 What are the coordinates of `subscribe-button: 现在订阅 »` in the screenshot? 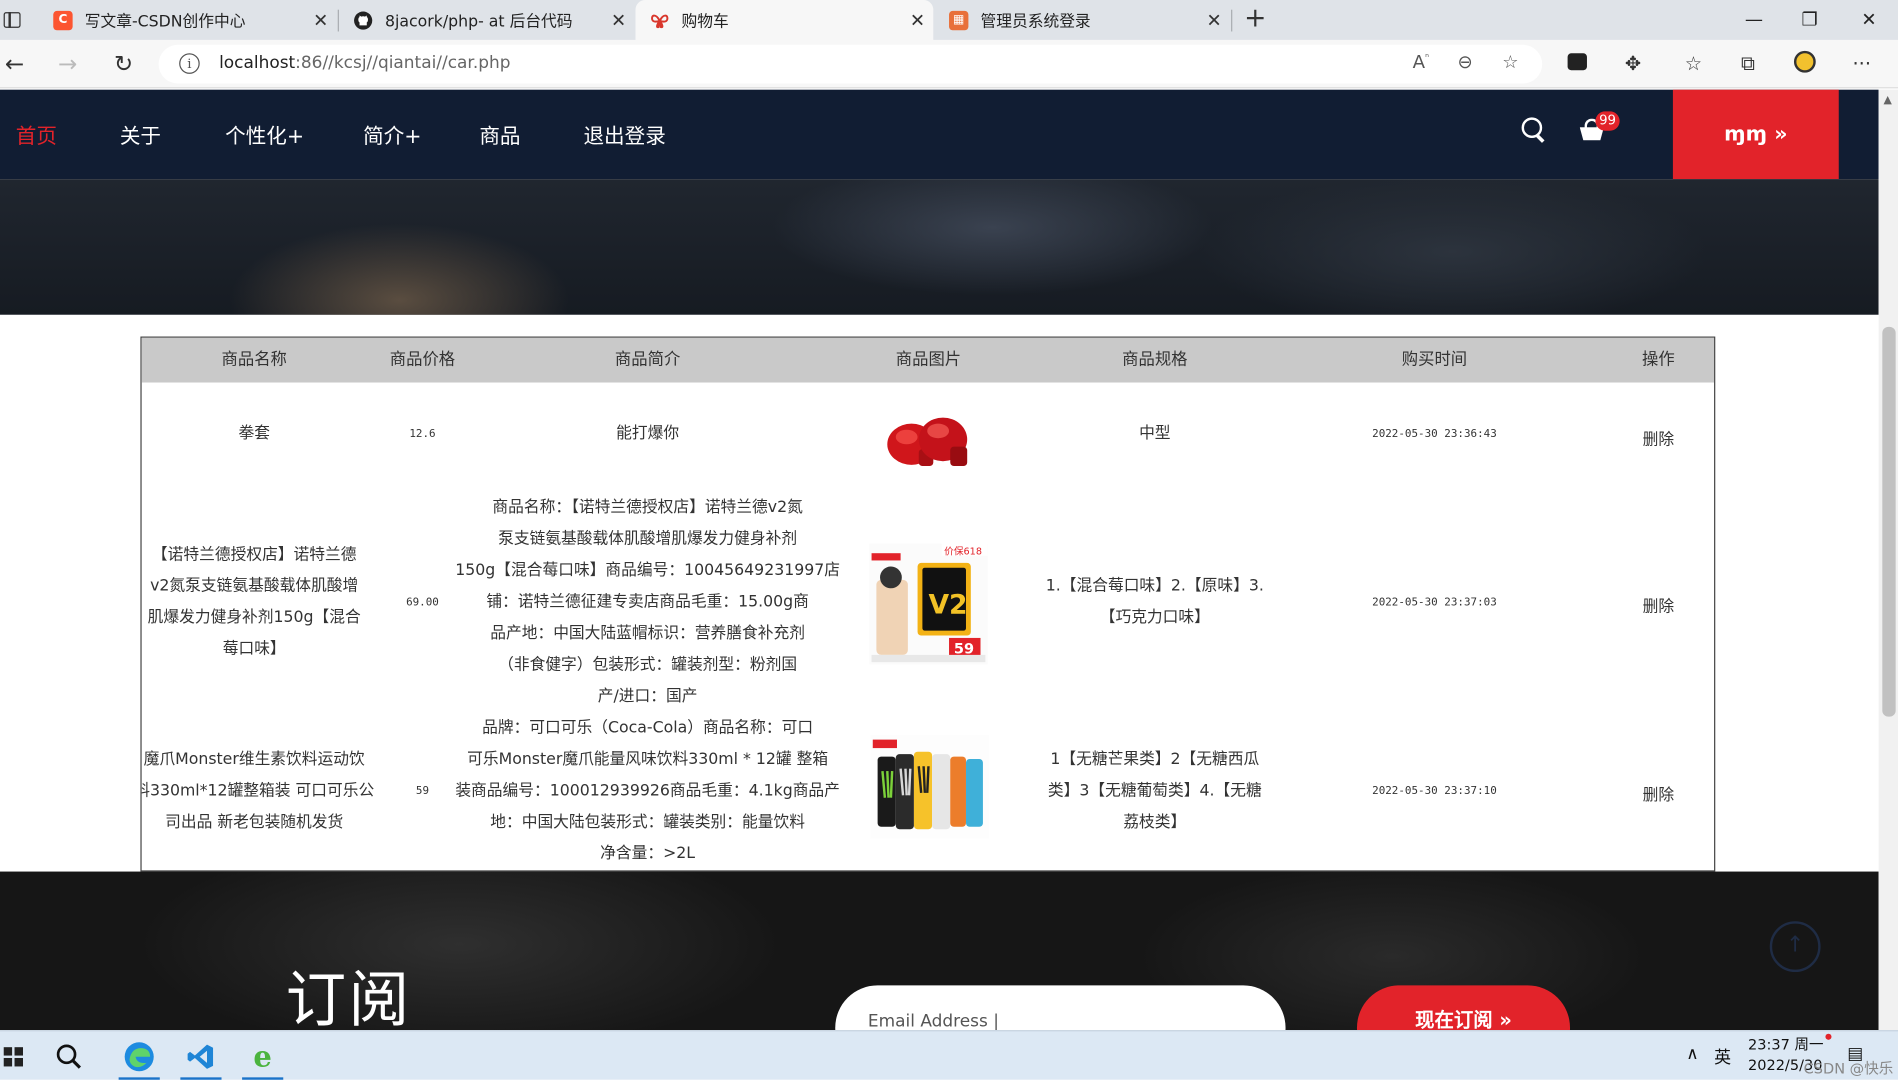 It's located at (1463, 1008).